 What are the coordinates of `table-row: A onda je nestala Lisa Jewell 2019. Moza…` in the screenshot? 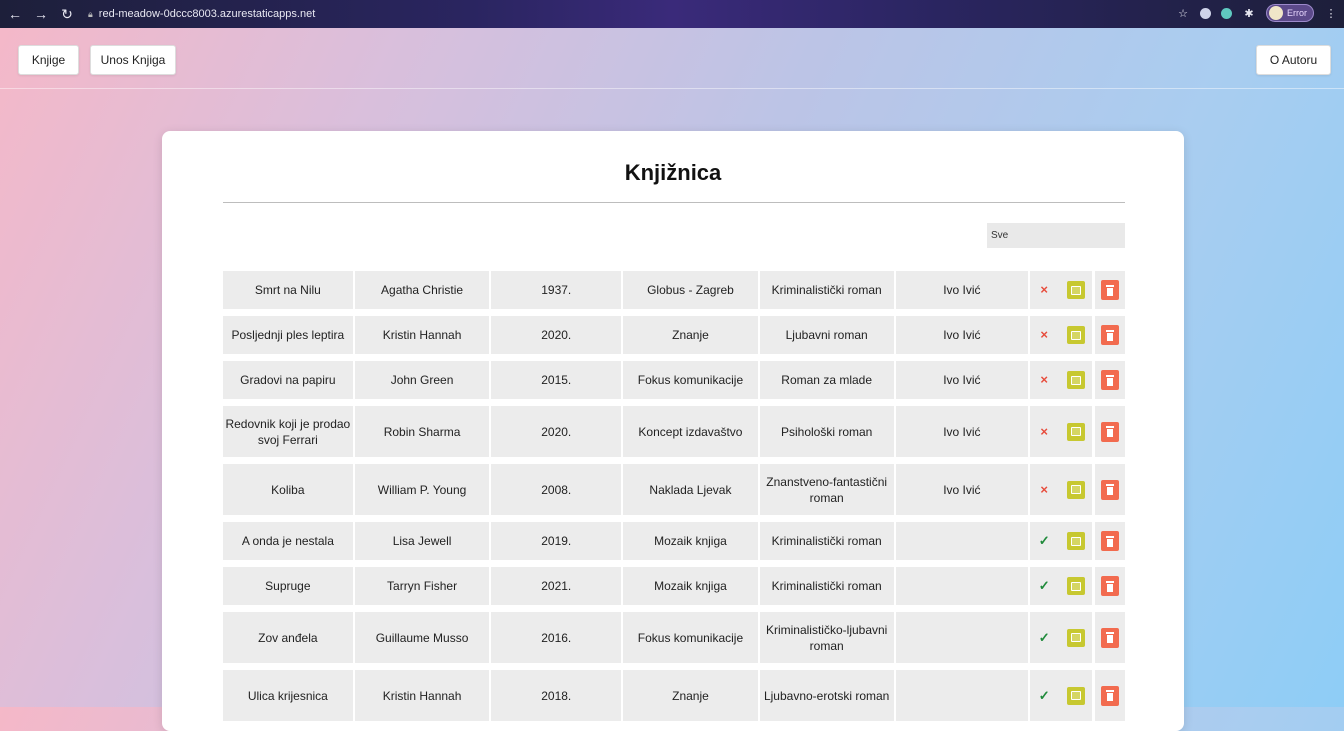 It's located at (674, 541).